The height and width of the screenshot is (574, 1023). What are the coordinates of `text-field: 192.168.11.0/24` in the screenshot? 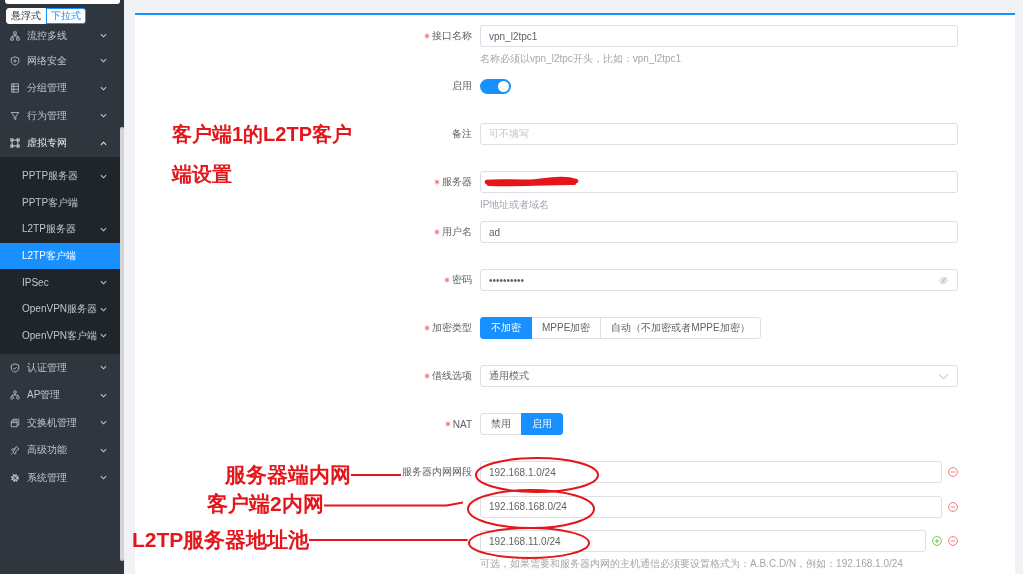 It's located at (703, 541).